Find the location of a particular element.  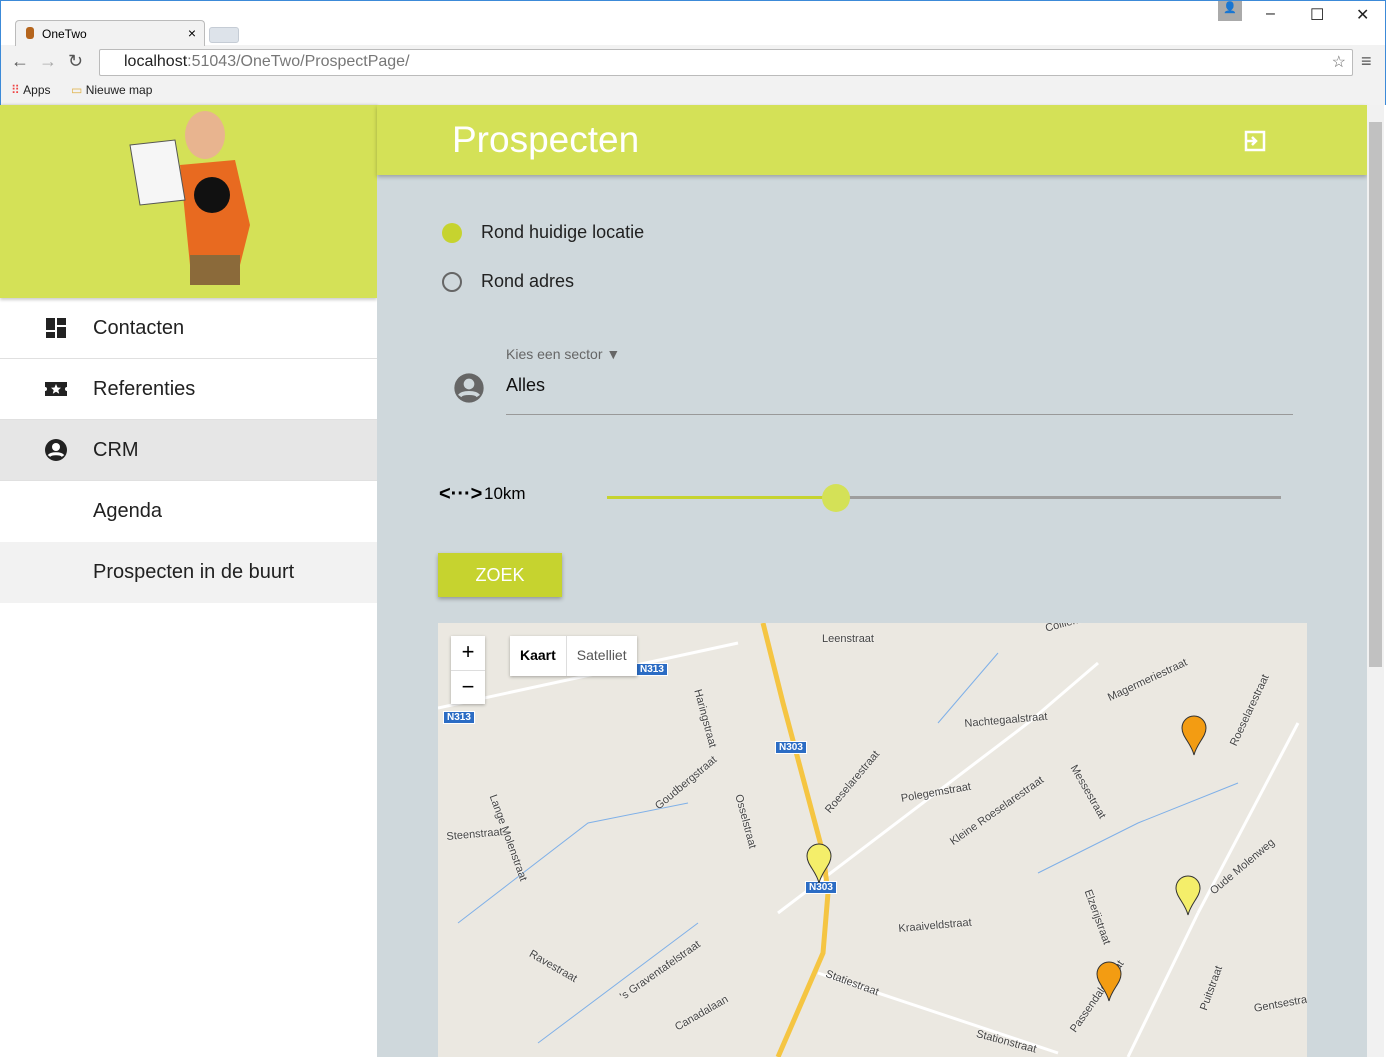

favicon is located at coordinates (30, 33).